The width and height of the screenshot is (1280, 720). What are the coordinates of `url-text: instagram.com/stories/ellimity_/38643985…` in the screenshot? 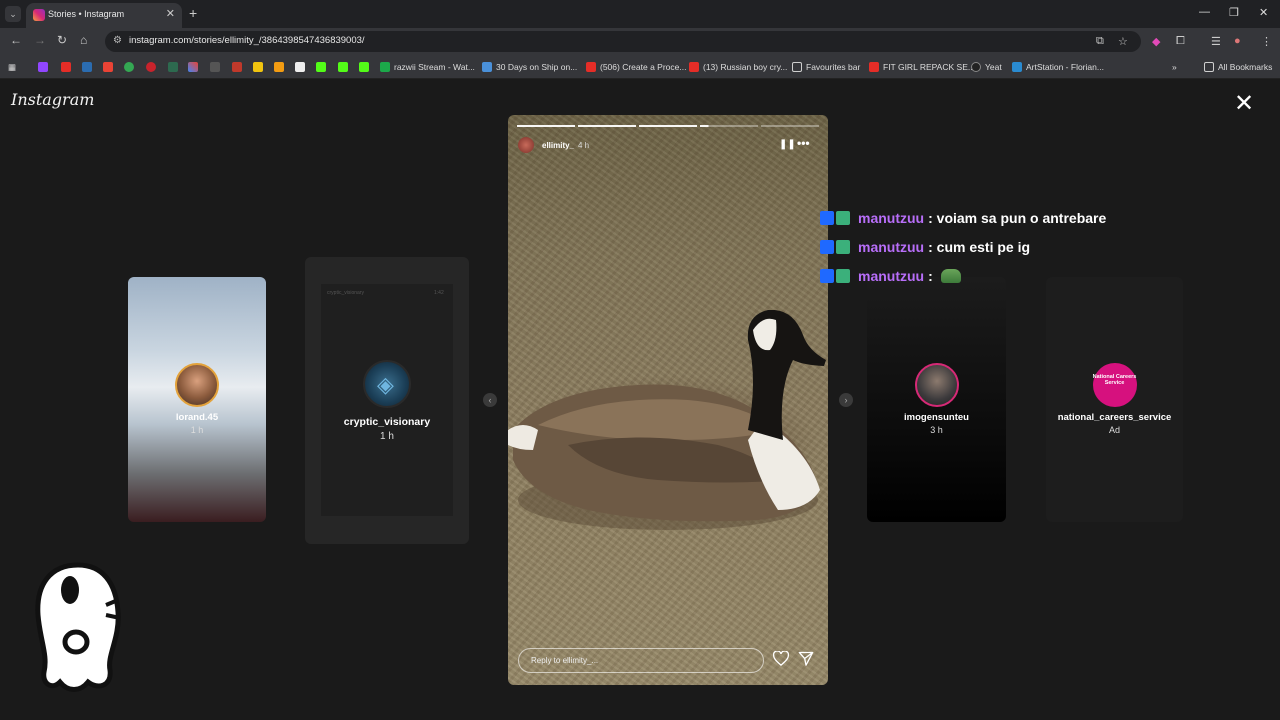 It's located at (247, 40).